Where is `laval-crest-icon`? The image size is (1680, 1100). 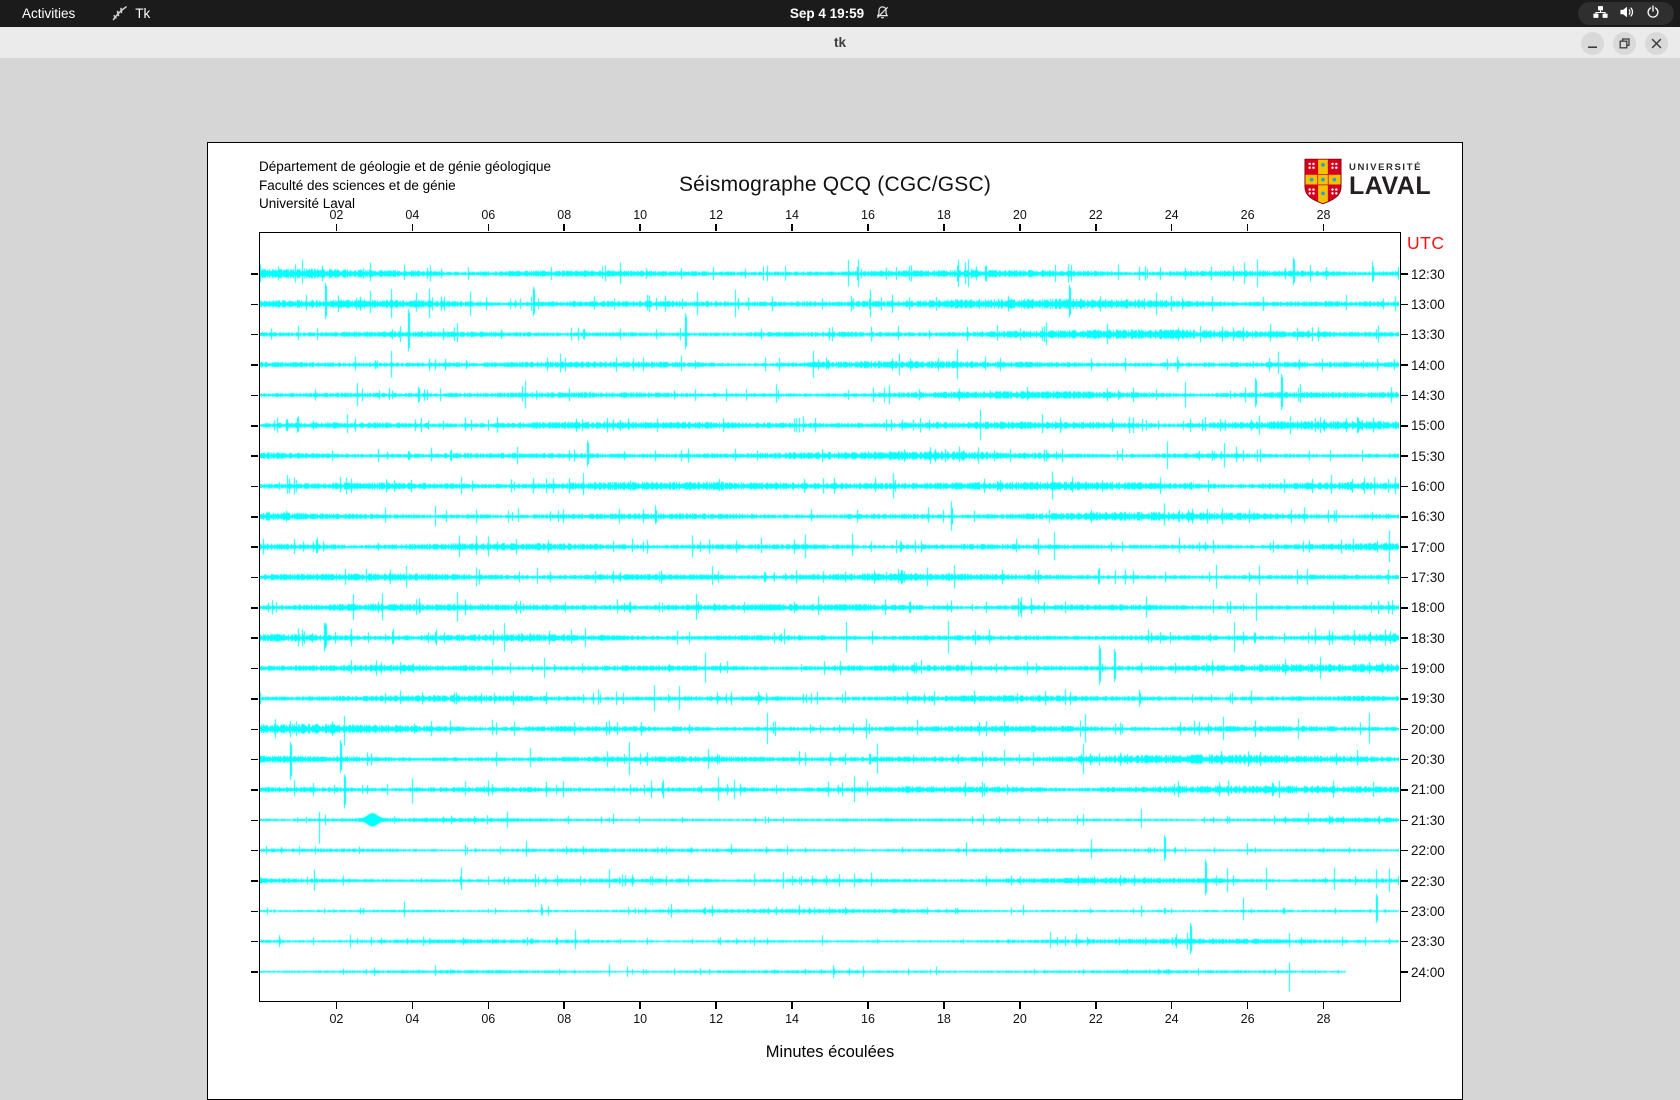 laval-crest-icon is located at coordinates (1323, 184).